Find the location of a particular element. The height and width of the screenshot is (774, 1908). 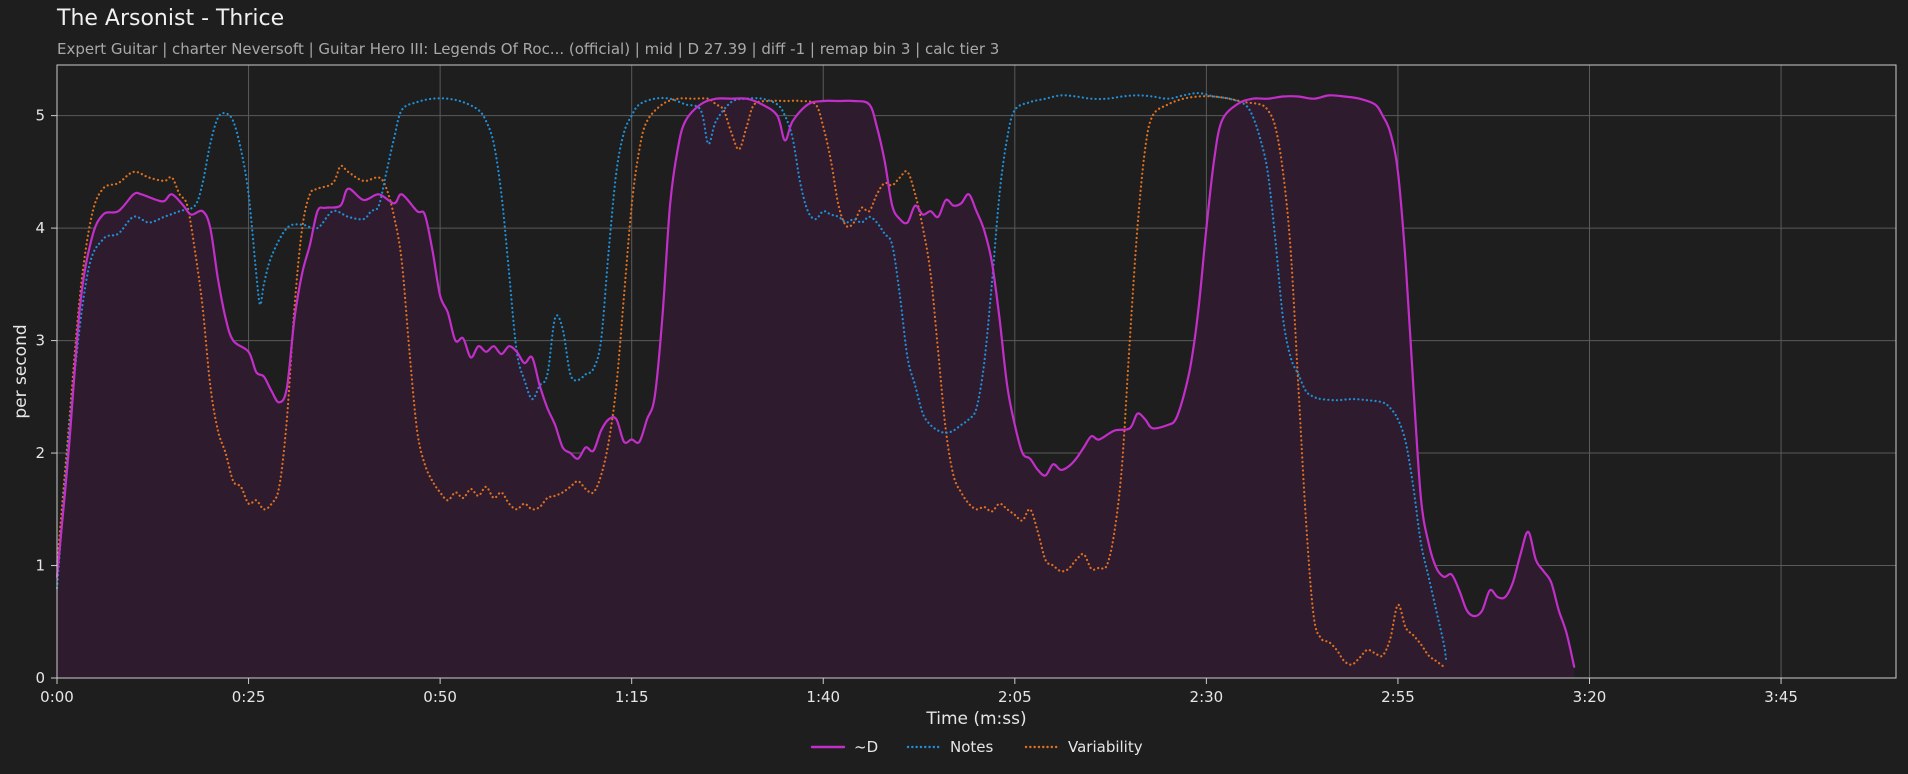

legend: ~D Notes Variability is located at coordinates (976, 747).